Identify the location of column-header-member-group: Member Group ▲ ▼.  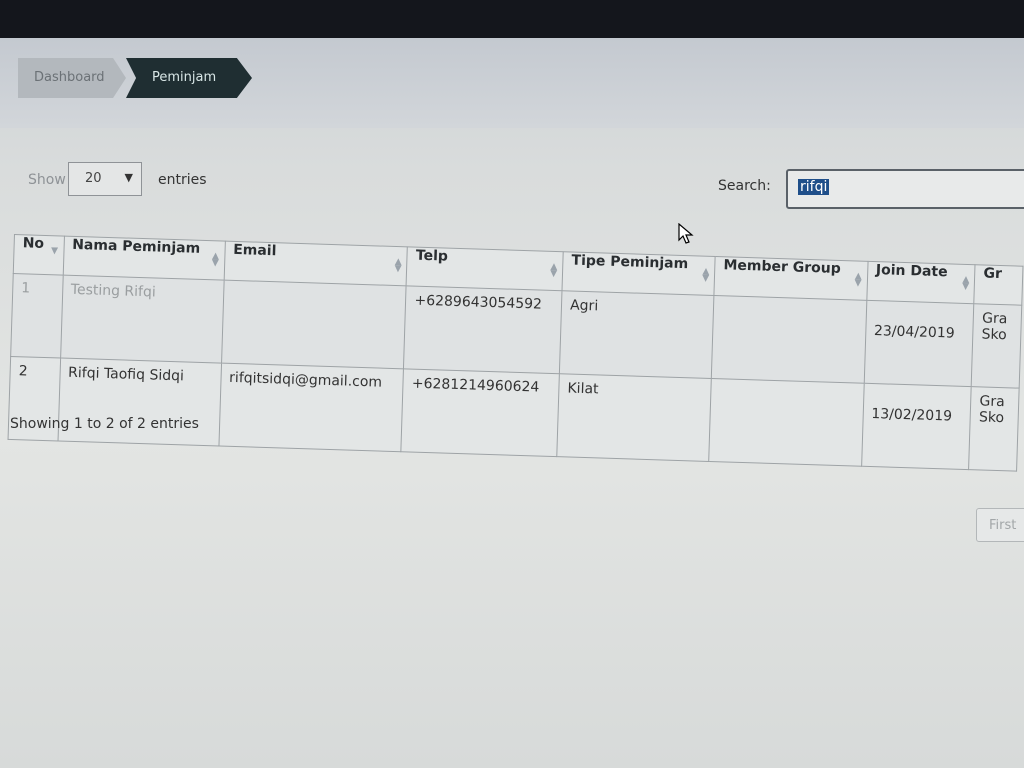
(791, 278).